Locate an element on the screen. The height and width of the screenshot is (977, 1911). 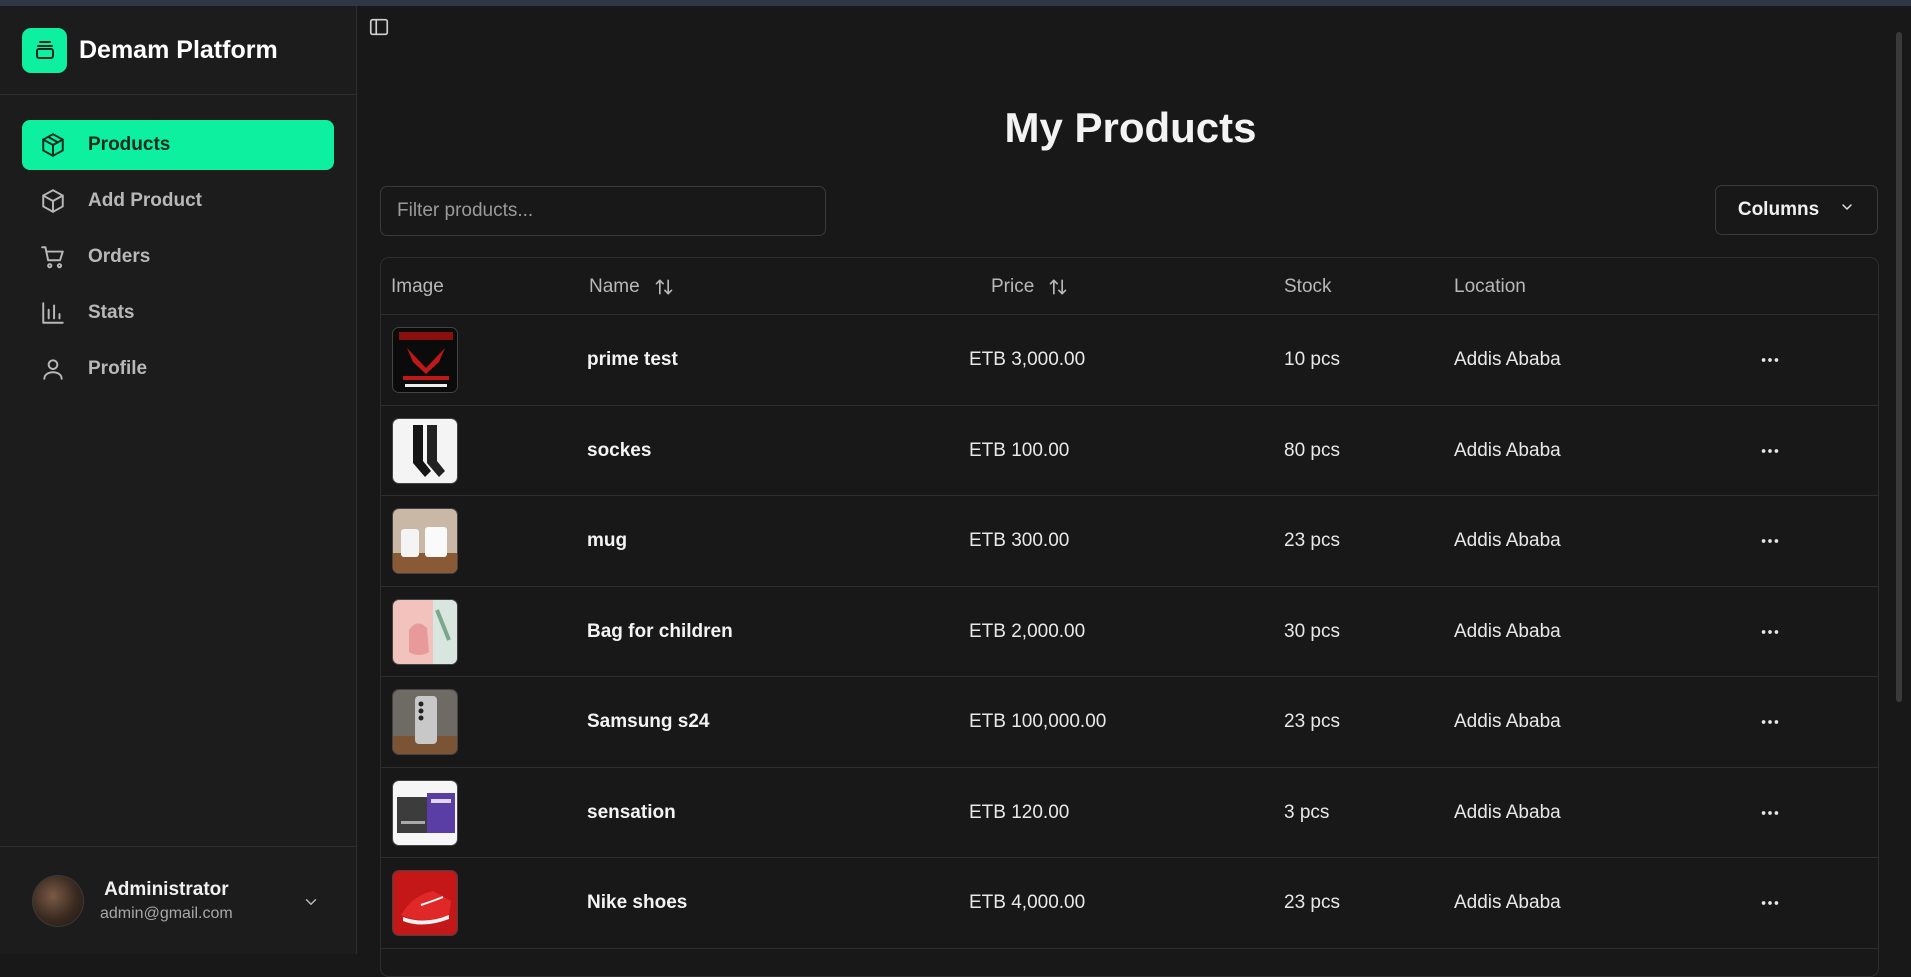
user-icon is located at coordinates (53, 369).